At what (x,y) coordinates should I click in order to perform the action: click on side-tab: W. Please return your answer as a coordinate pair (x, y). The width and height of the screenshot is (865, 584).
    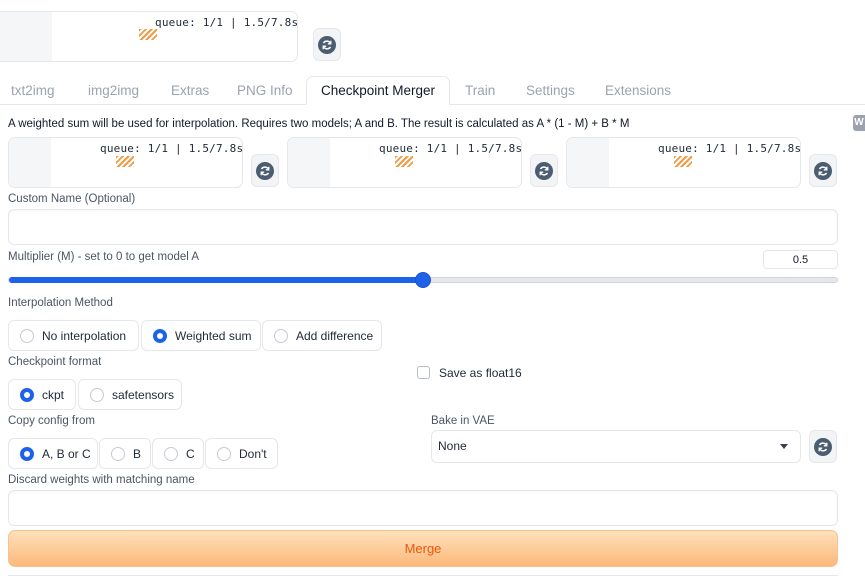
    Looking at the image, I should click on (859, 123).